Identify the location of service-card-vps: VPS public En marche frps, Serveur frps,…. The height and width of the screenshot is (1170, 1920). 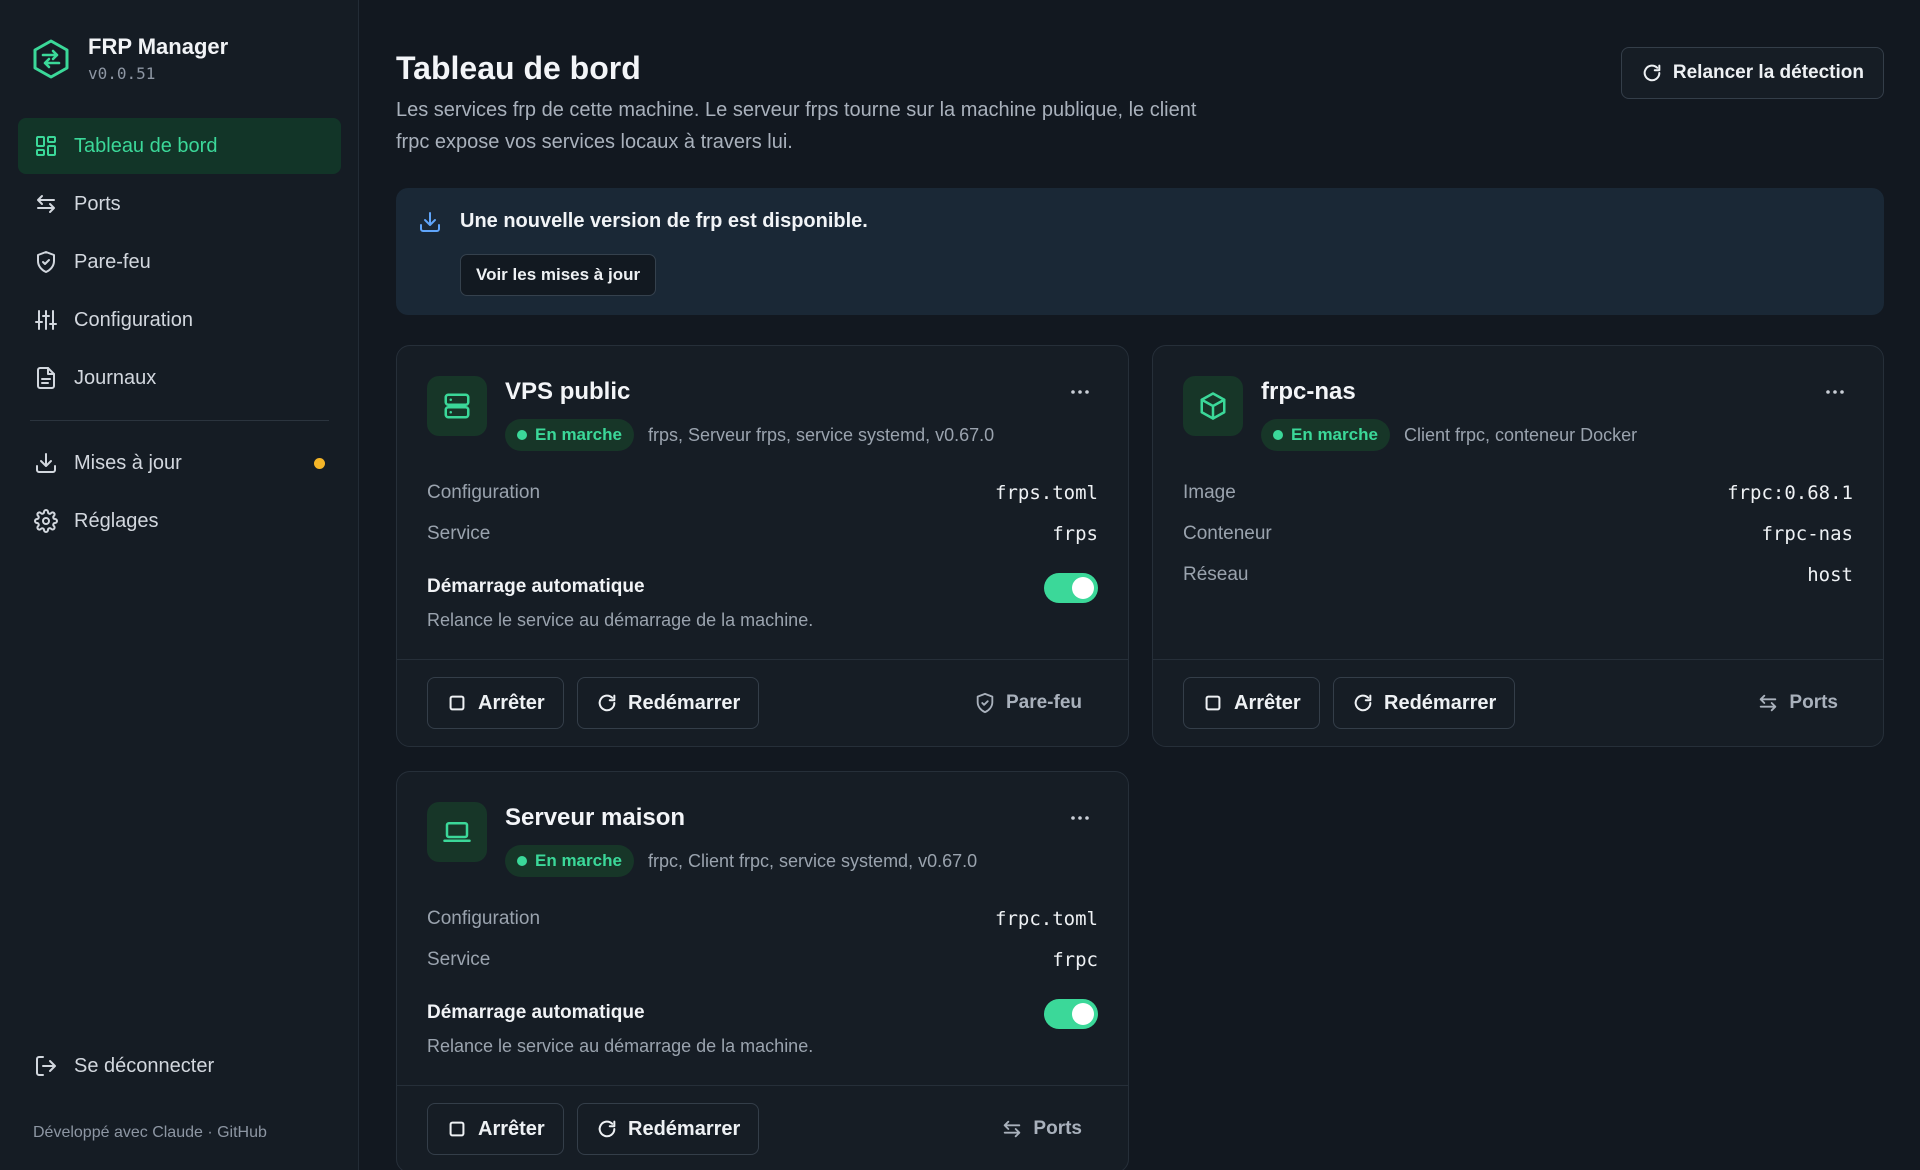
(762, 546).